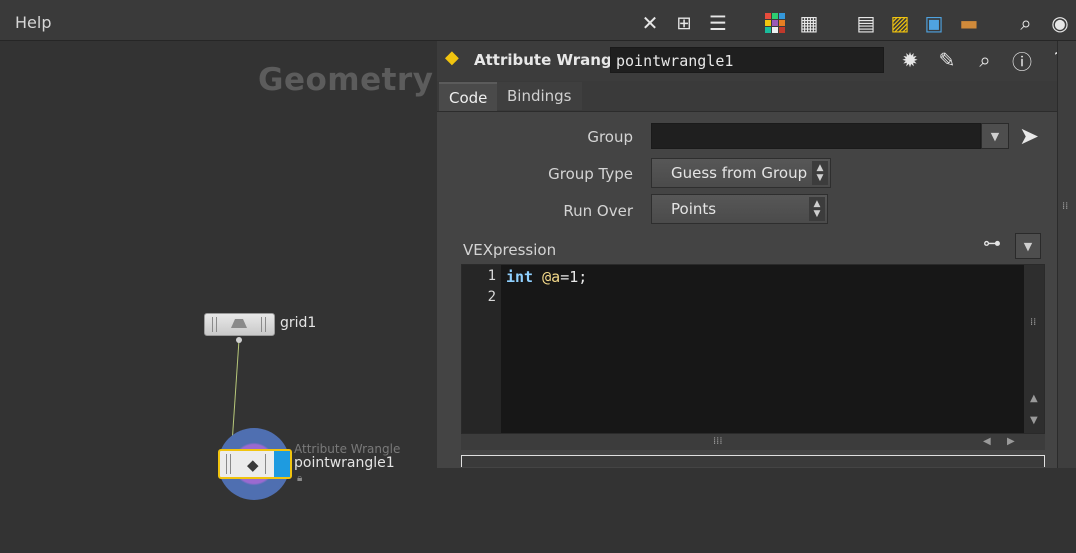 The height and width of the screenshot is (553, 1076). What do you see at coordinates (520, 277) in the screenshot?
I see `code-keyword: int` at bounding box center [520, 277].